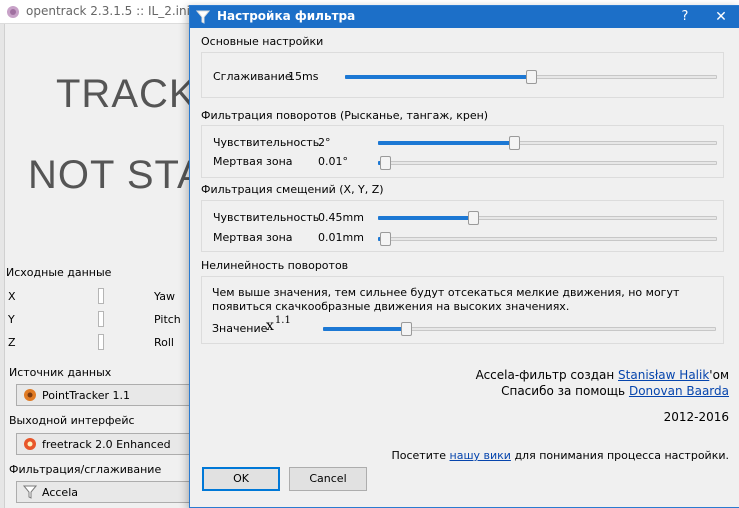  I want to click on credit-years: 2012-2016, so click(696, 417).